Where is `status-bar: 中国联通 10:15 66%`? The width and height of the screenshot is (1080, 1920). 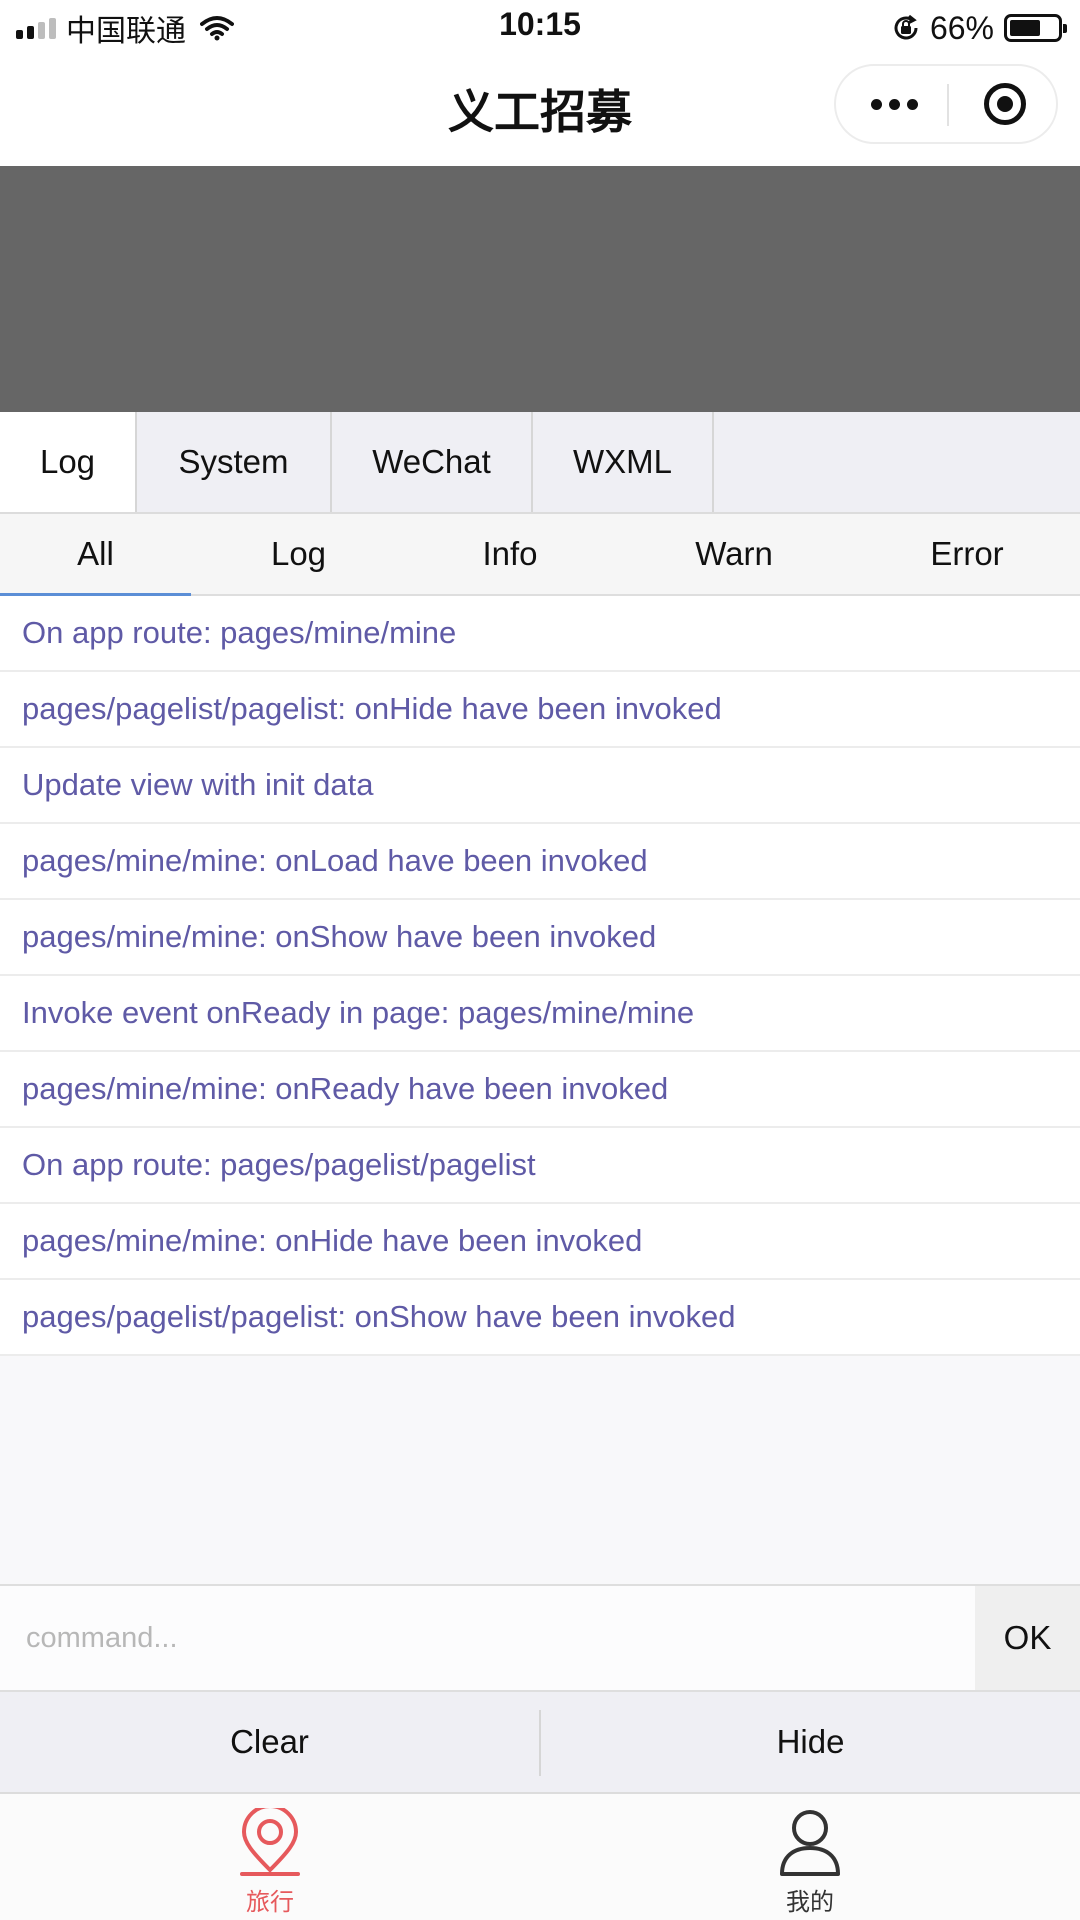
status-bar: 中国联通 10:15 66% is located at coordinates (540, 28).